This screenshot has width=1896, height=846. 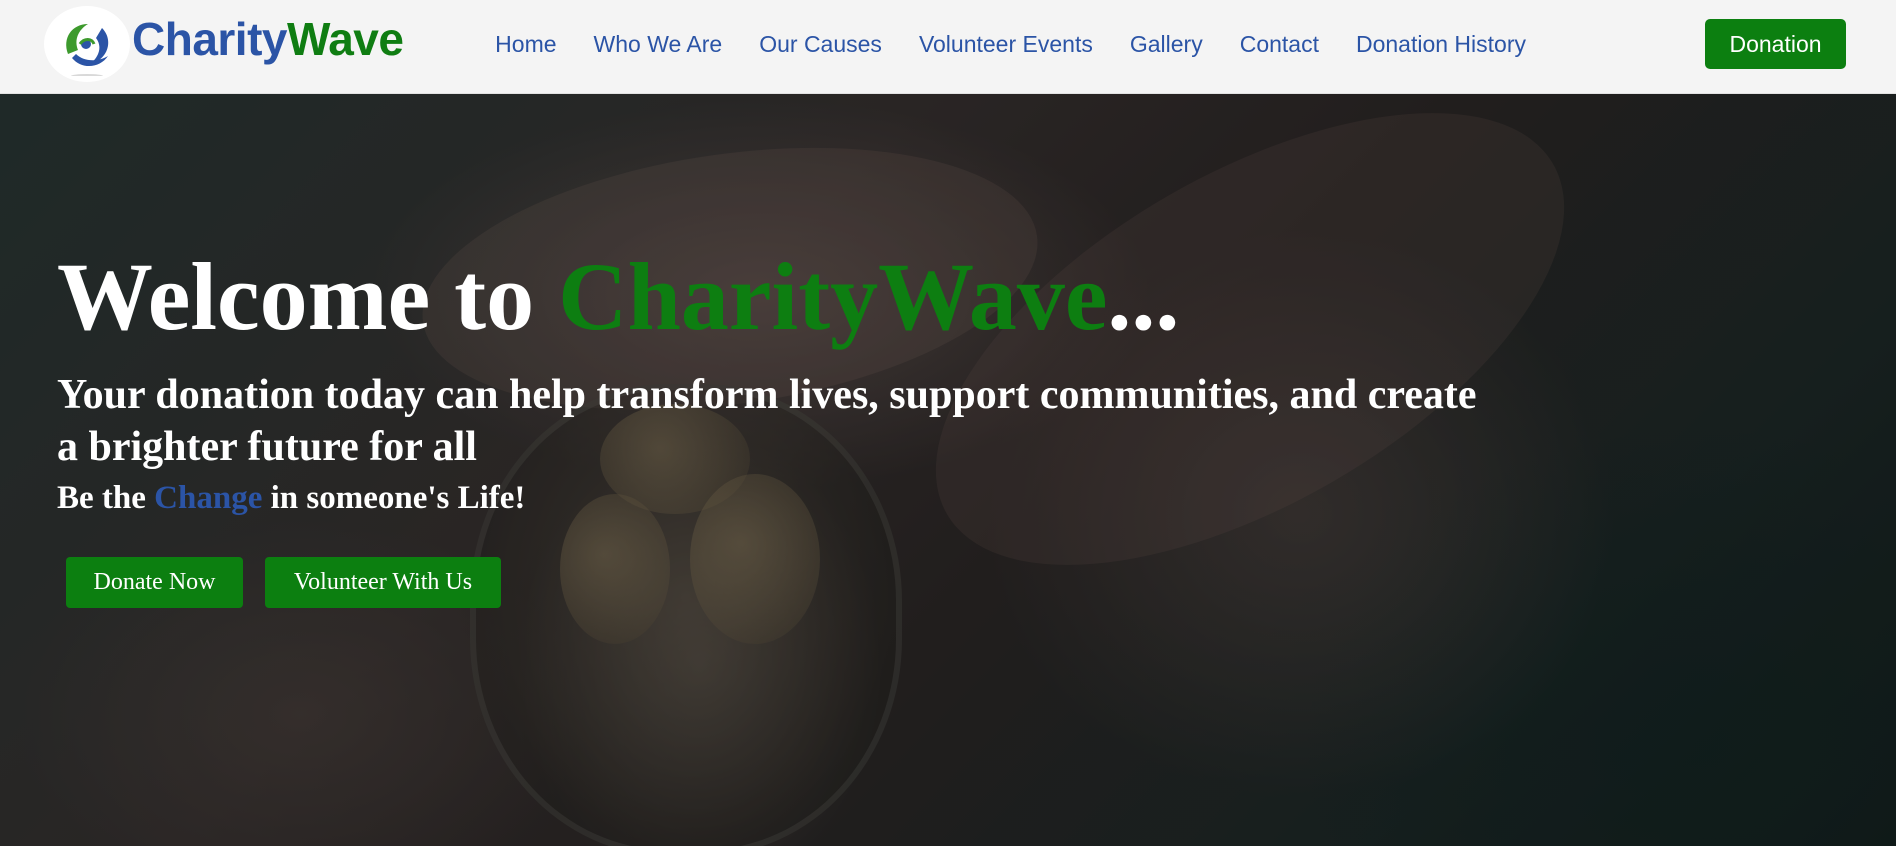 What do you see at coordinates (525, 44) in the screenshot?
I see `nav-item-home: Home` at bounding box center [525, 44].